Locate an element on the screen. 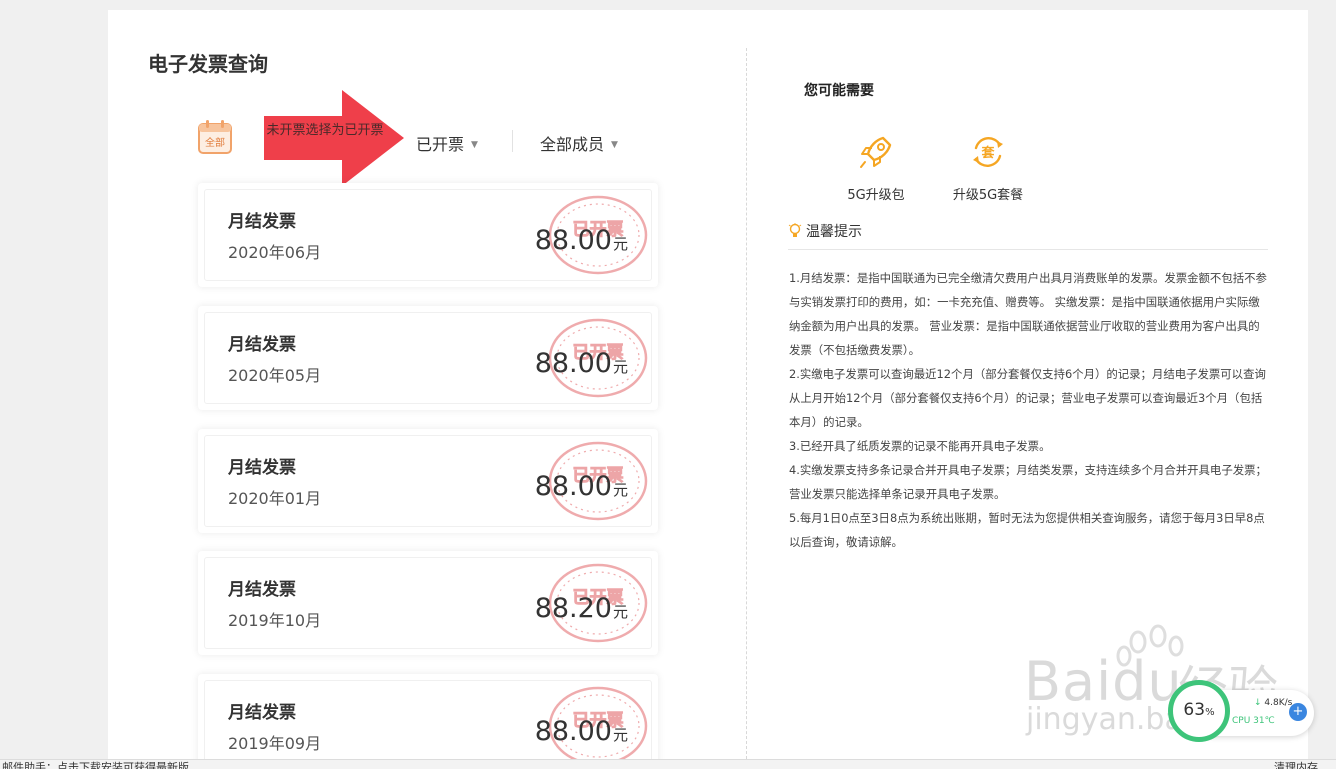  download-arrow-icon: ↓ is located at coordinates (1258, 703).